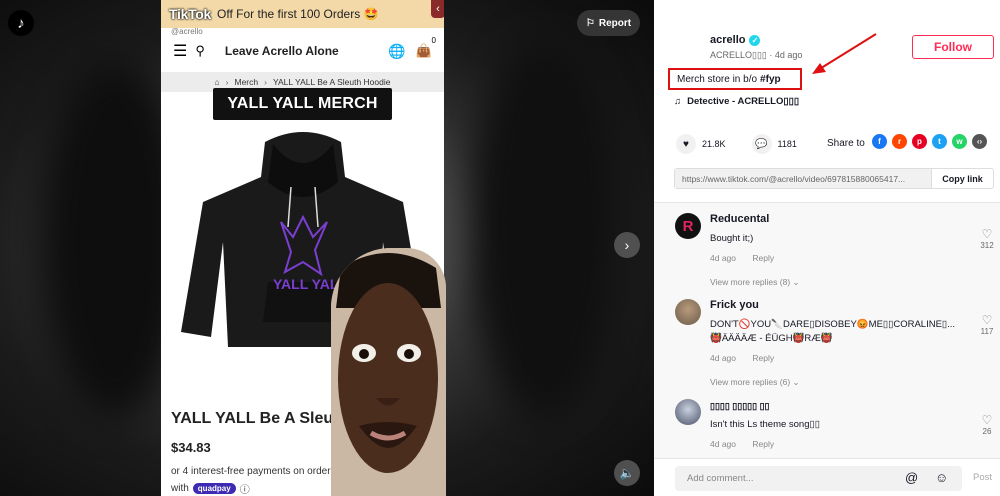 Image resolution: width=1000 pixels, height=496 pixels. Describe the element at coordinates (979, 141) in the screenshot. I see `embed-icon: ‹›` at that location.